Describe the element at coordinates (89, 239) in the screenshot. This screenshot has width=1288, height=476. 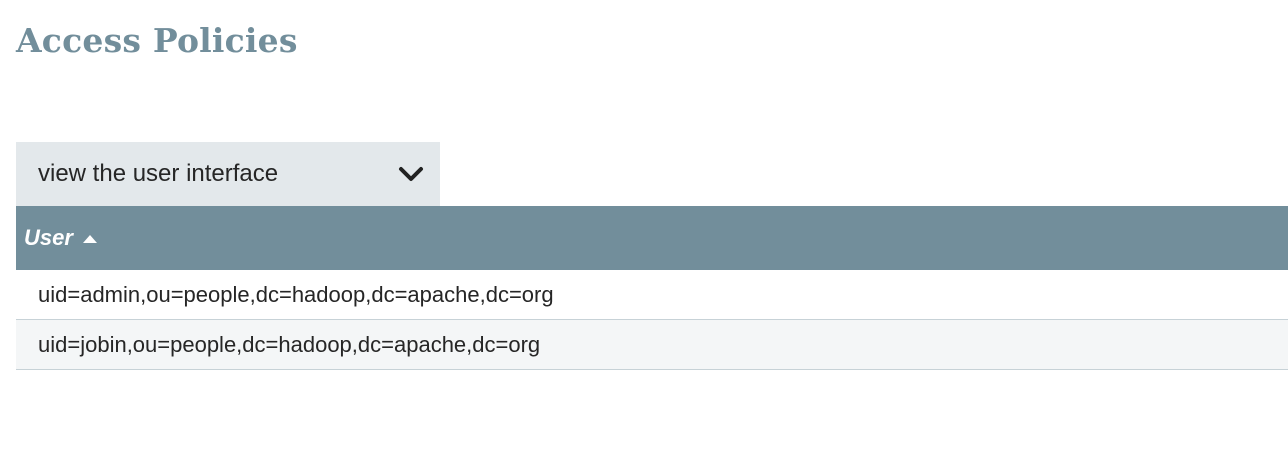
I see `sort-ascending-icon` at that location.